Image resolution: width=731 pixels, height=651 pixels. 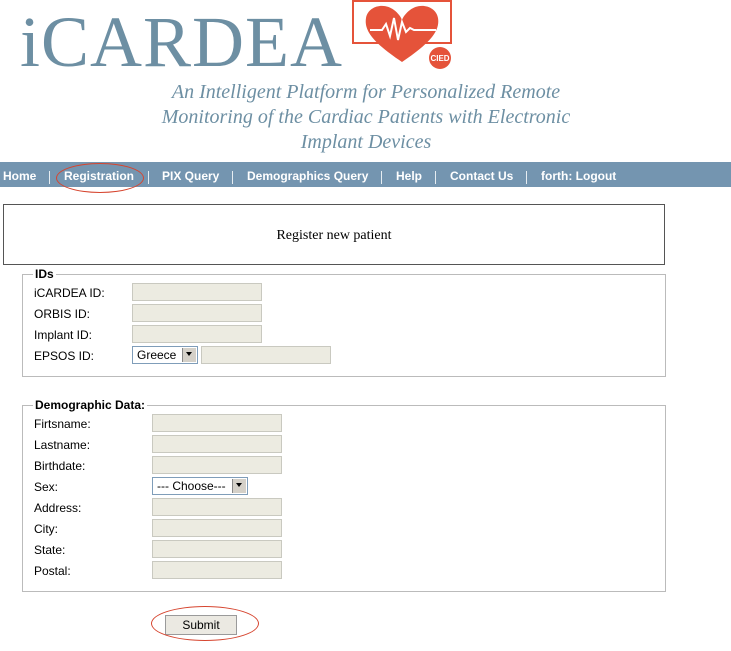 I want to click on orbis-id-label: ORBIS ID:, so click(x=62, y=314).